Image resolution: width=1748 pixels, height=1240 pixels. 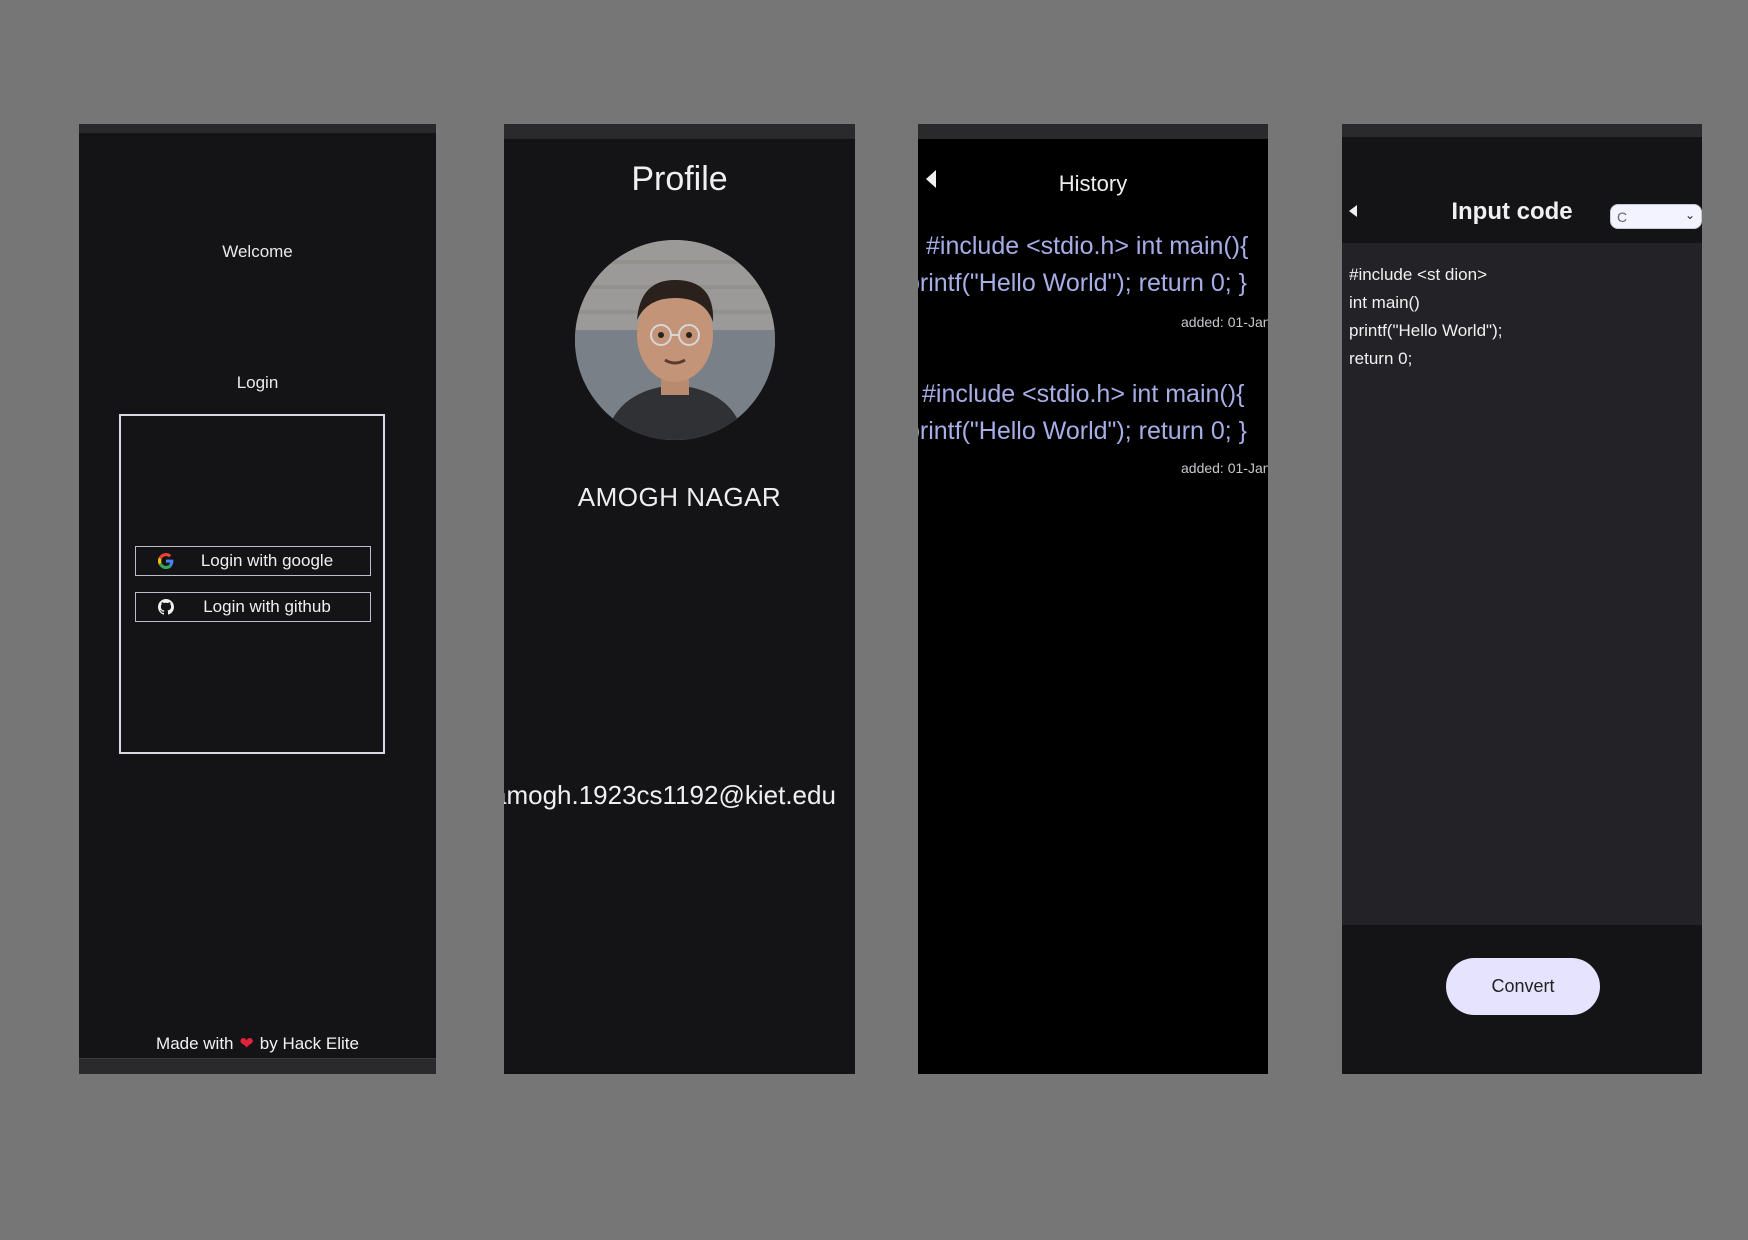 I want to click on history-title: History, so click(x=1093, y=183).